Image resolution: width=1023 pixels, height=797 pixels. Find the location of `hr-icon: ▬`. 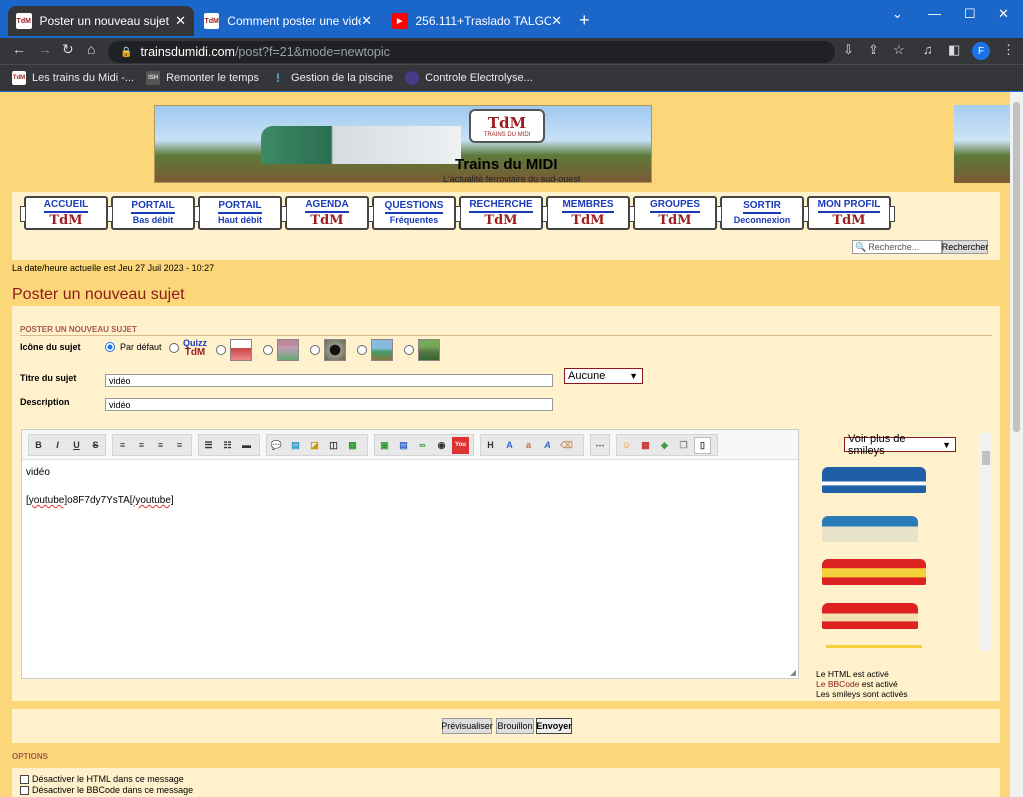

hr-icon: ▬ is located at coordinates (246, 445).